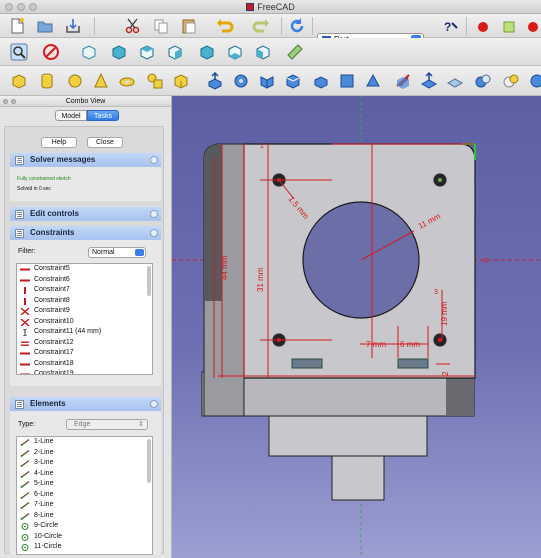  What do you see at coordinates (25, 453) in the screenshot?
I see `line-icon` at bounding box center [25, 453].